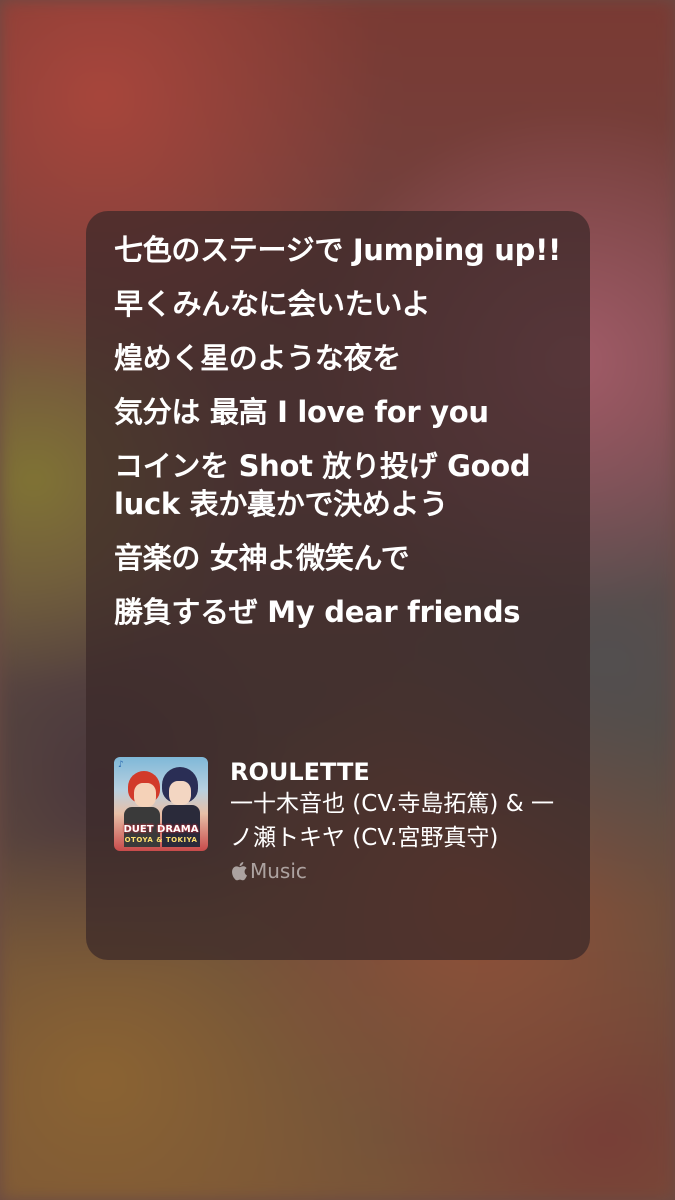 The height and width of the screenshot is (1200, 675). Describe the element at coordinates (239, 871) in the screenshot. I see `apple-logo-icon` at that location.